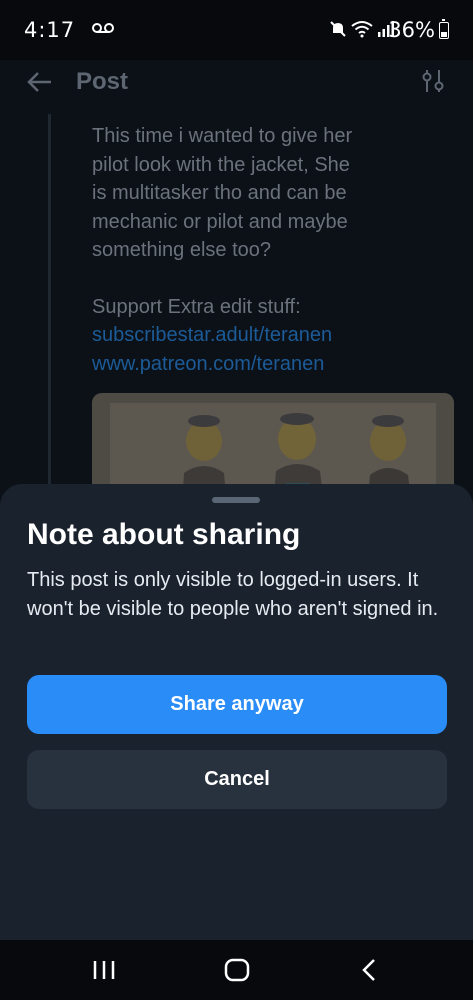  What do you see at coordinates (196, 306) in the screenshot?
I see `support-label: Support Extra edit stuff:` at bounding box center [196, 306].